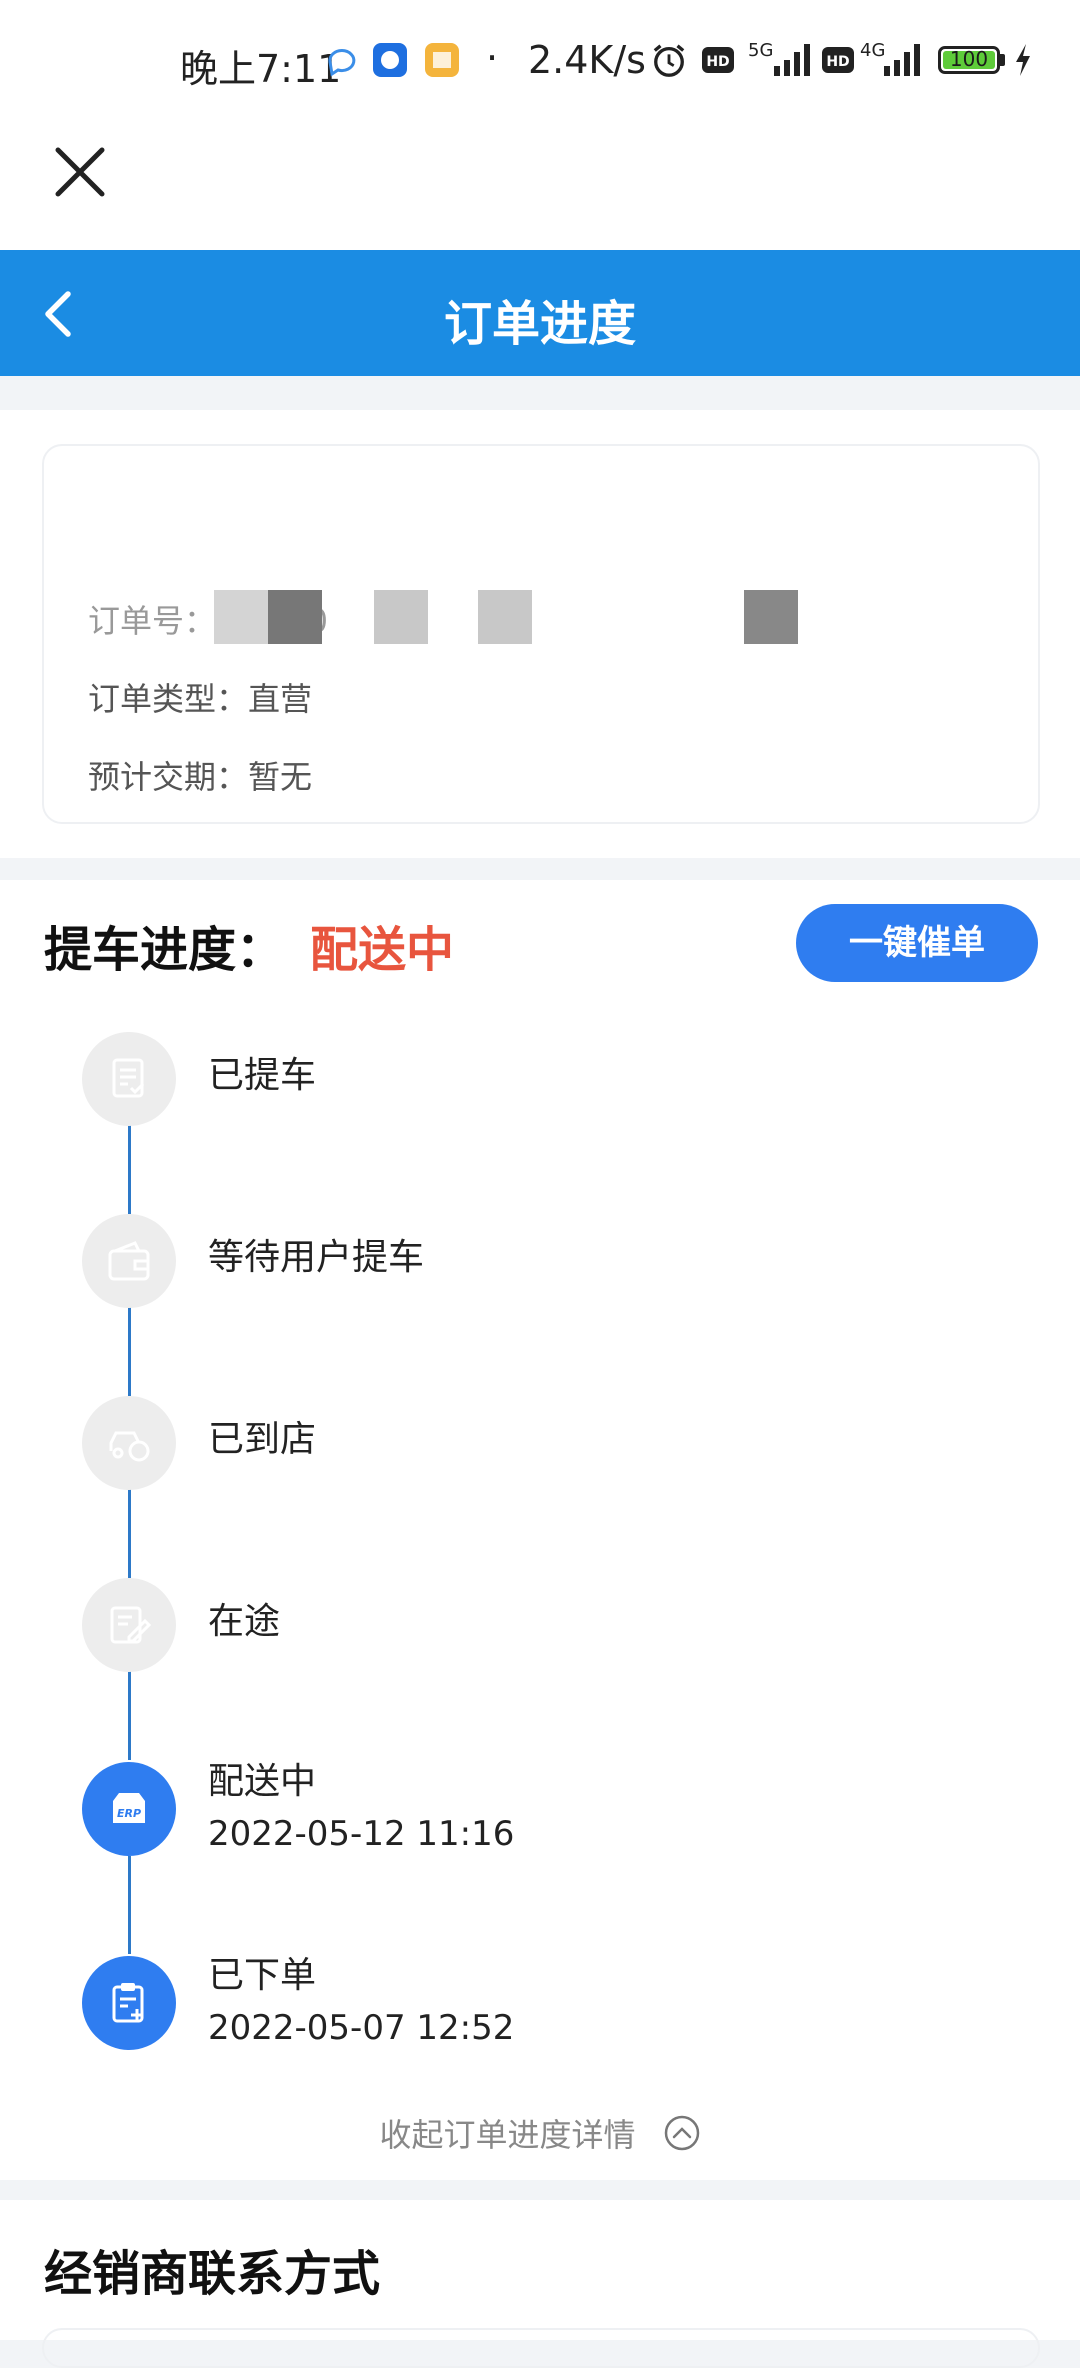 This screenshot has height=2368, width=1080. What do you see at coordinates (1023, 60) in the screenshot?
I see `charging-bolt-icon` at bounding box center [1023, 60].